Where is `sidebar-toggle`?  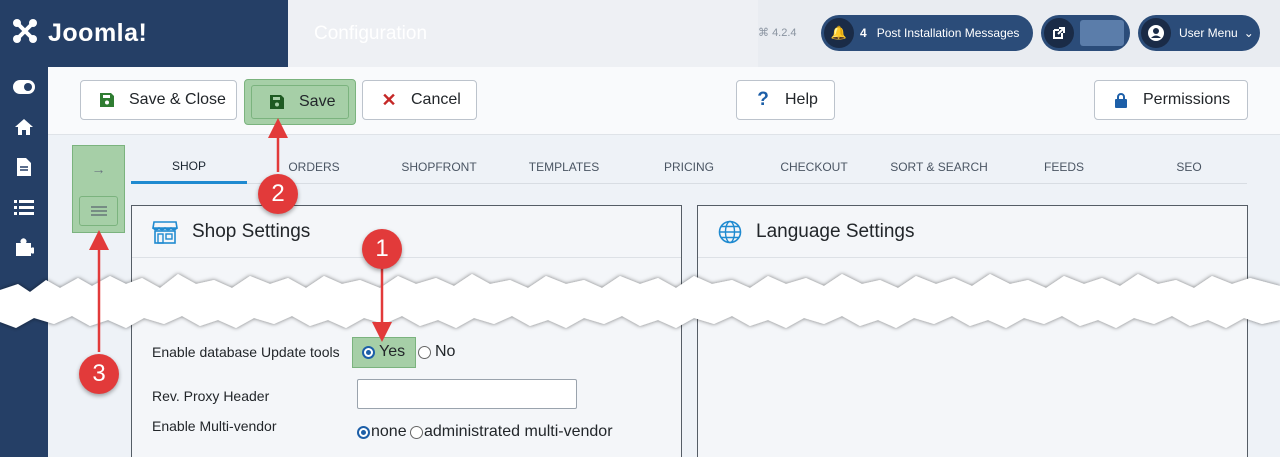 sidebar-toggle is located at coordinates (24, 87).